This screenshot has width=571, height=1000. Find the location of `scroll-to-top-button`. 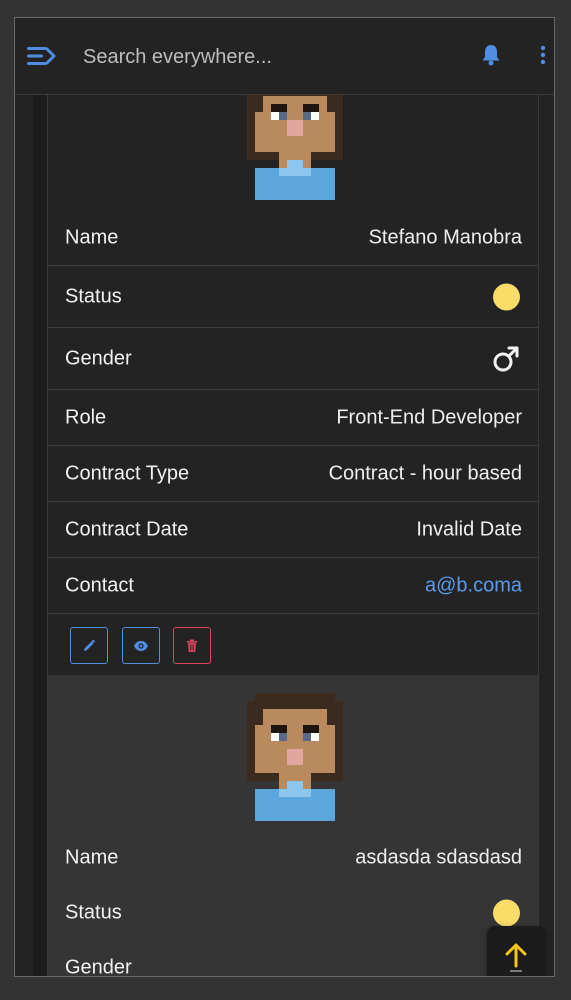

scroll-to-top-button is located at coordinates (516, 951).